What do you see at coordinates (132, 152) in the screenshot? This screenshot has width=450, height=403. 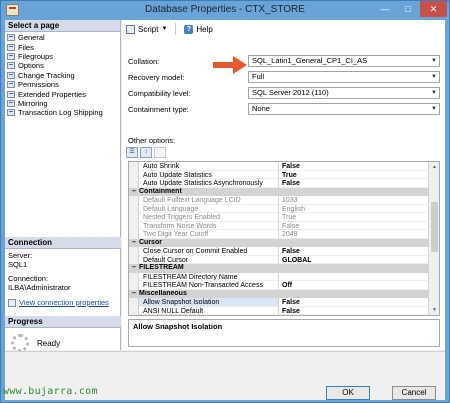 I see `categorized-view-icon: ☰` at bounding box center [132, 152].